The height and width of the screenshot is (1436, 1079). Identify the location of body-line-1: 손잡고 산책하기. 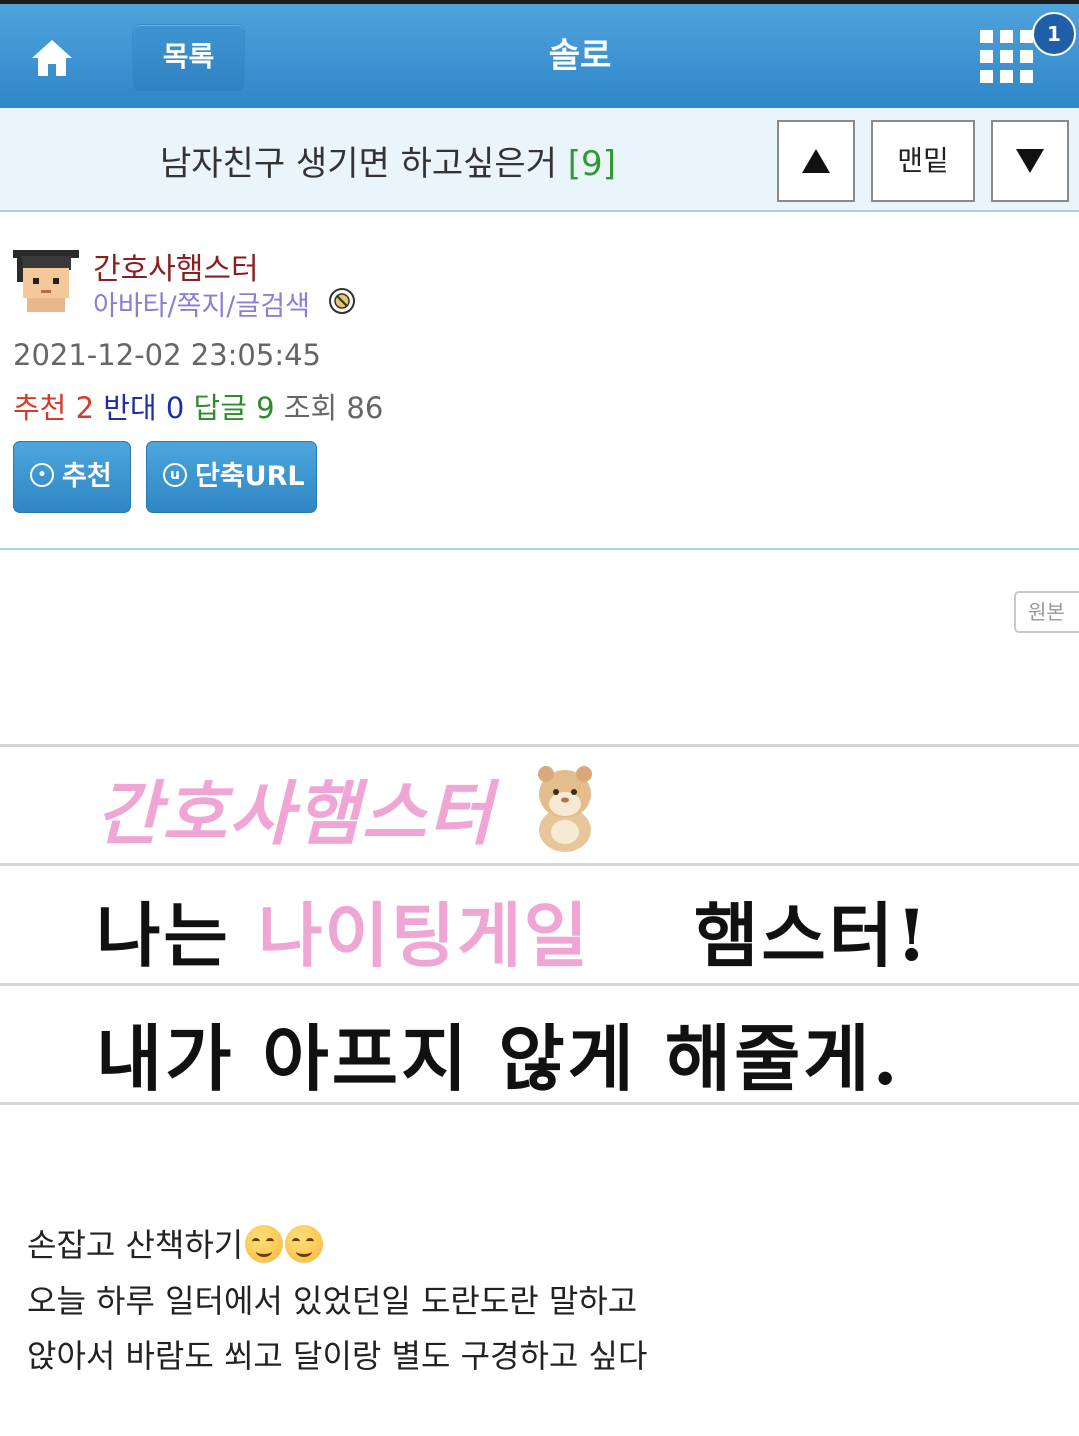
(175, 1243).